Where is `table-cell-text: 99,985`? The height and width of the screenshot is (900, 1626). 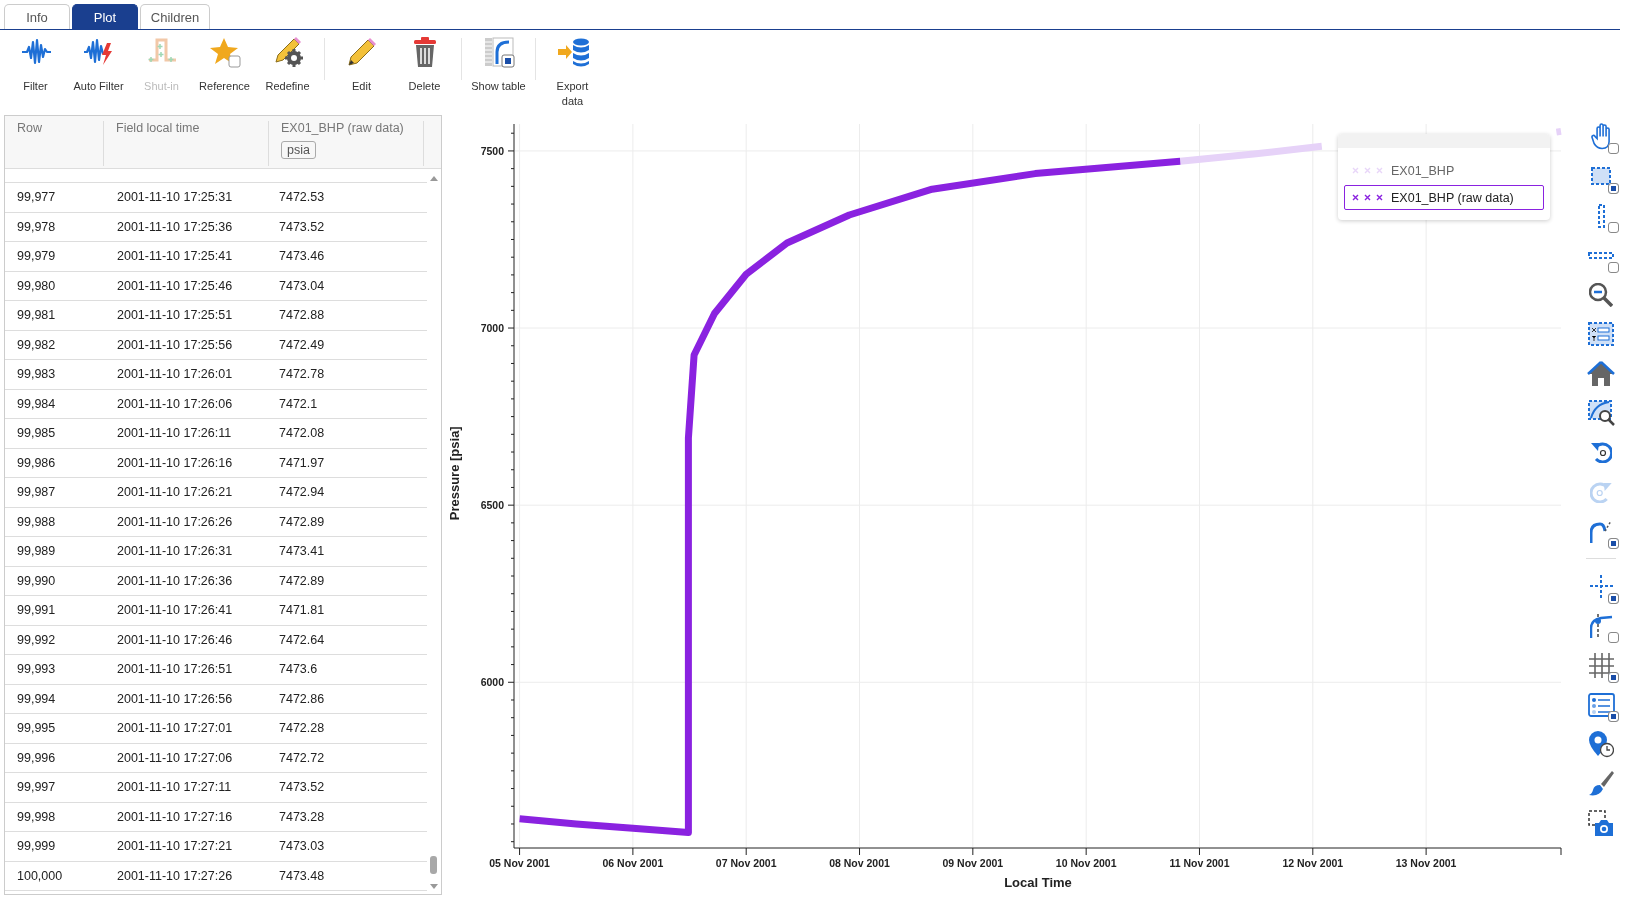
table-cell-text: 99,985 is located at coordinates (36, 433).